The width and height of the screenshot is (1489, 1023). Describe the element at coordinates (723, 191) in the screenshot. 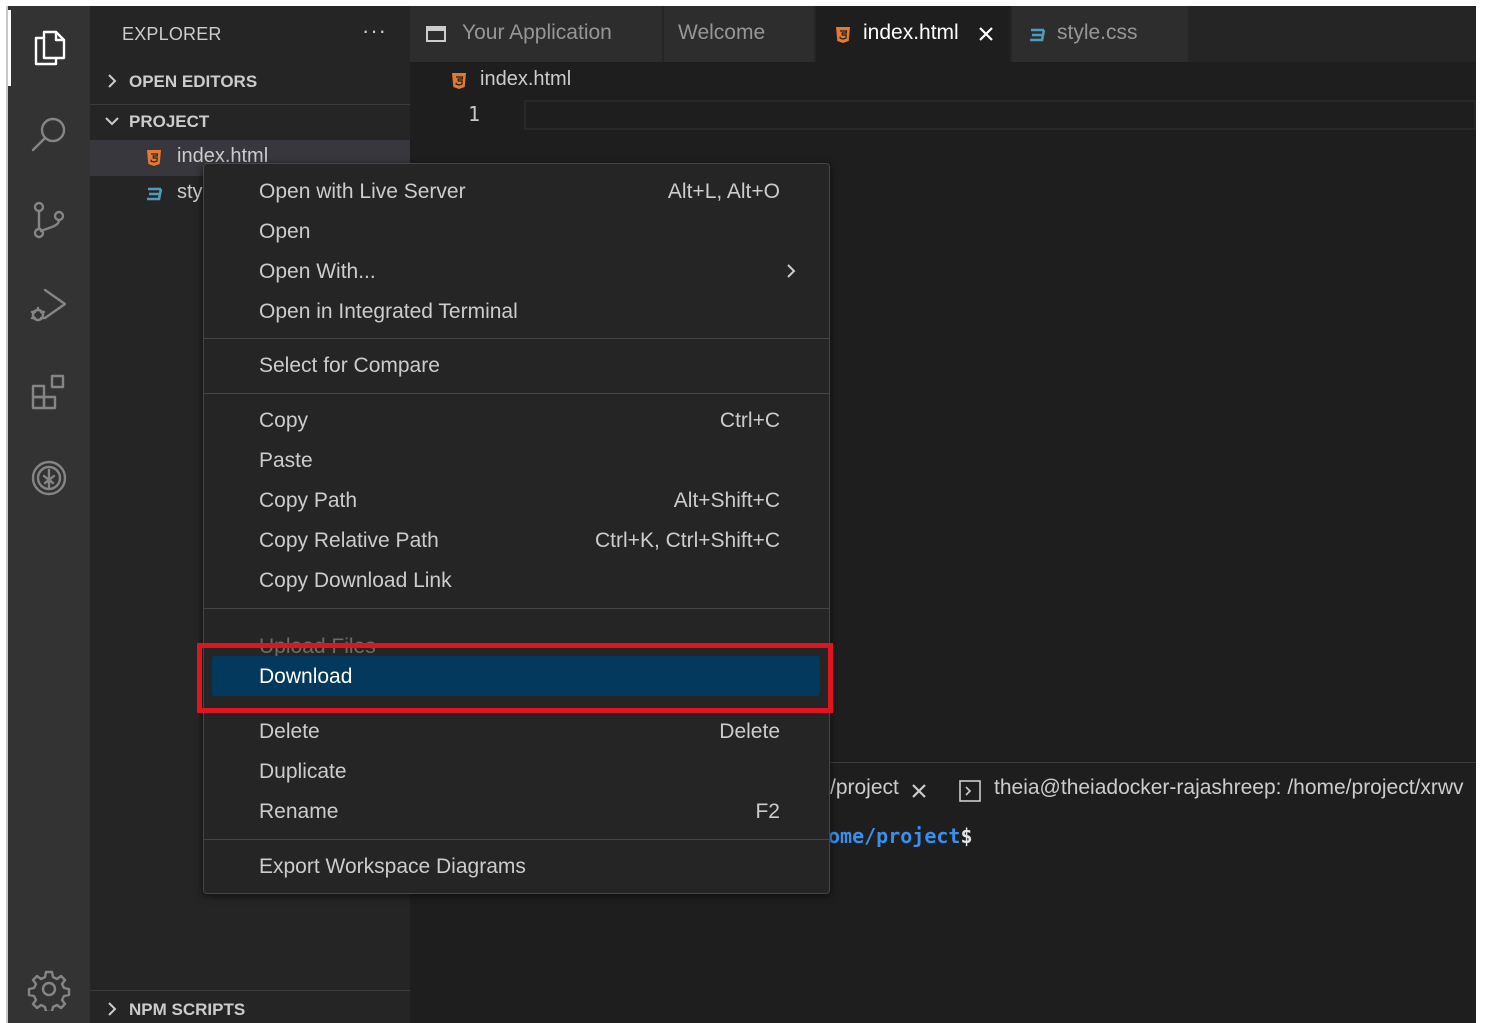

I see `menu-item-shortcut: Alt+L, Alt+O` at that location.